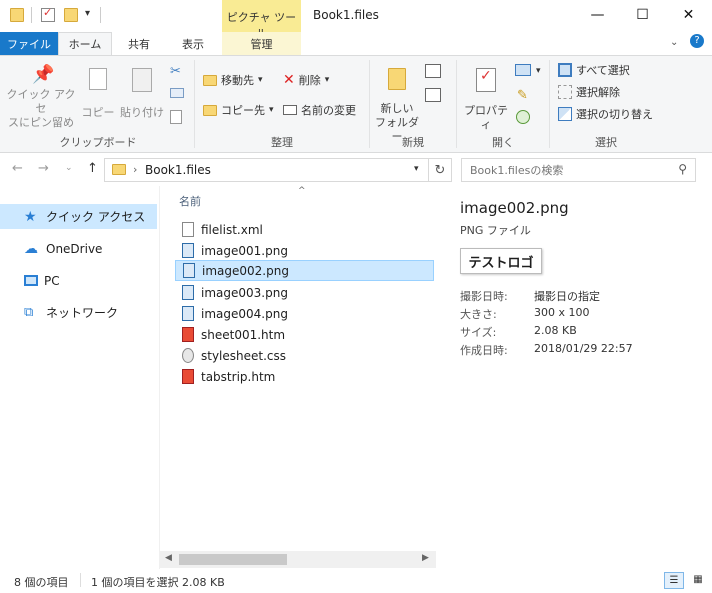 The width and height of the screenshot is (712, 593). I want to click on item-count: 8 個の項目, so click(41, 582).